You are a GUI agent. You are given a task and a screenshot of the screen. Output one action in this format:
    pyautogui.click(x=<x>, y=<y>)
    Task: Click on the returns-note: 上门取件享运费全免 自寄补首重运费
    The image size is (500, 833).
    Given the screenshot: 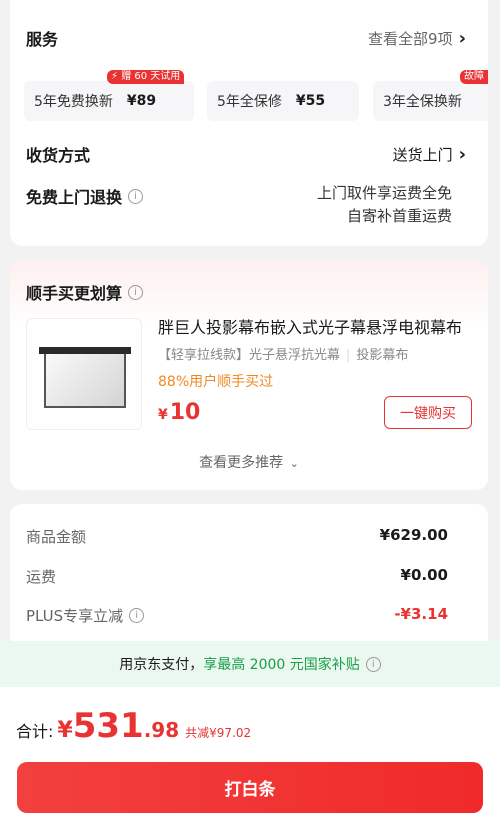 What is the action you would take?
    pyautogui.click(x=384, y=205)
    